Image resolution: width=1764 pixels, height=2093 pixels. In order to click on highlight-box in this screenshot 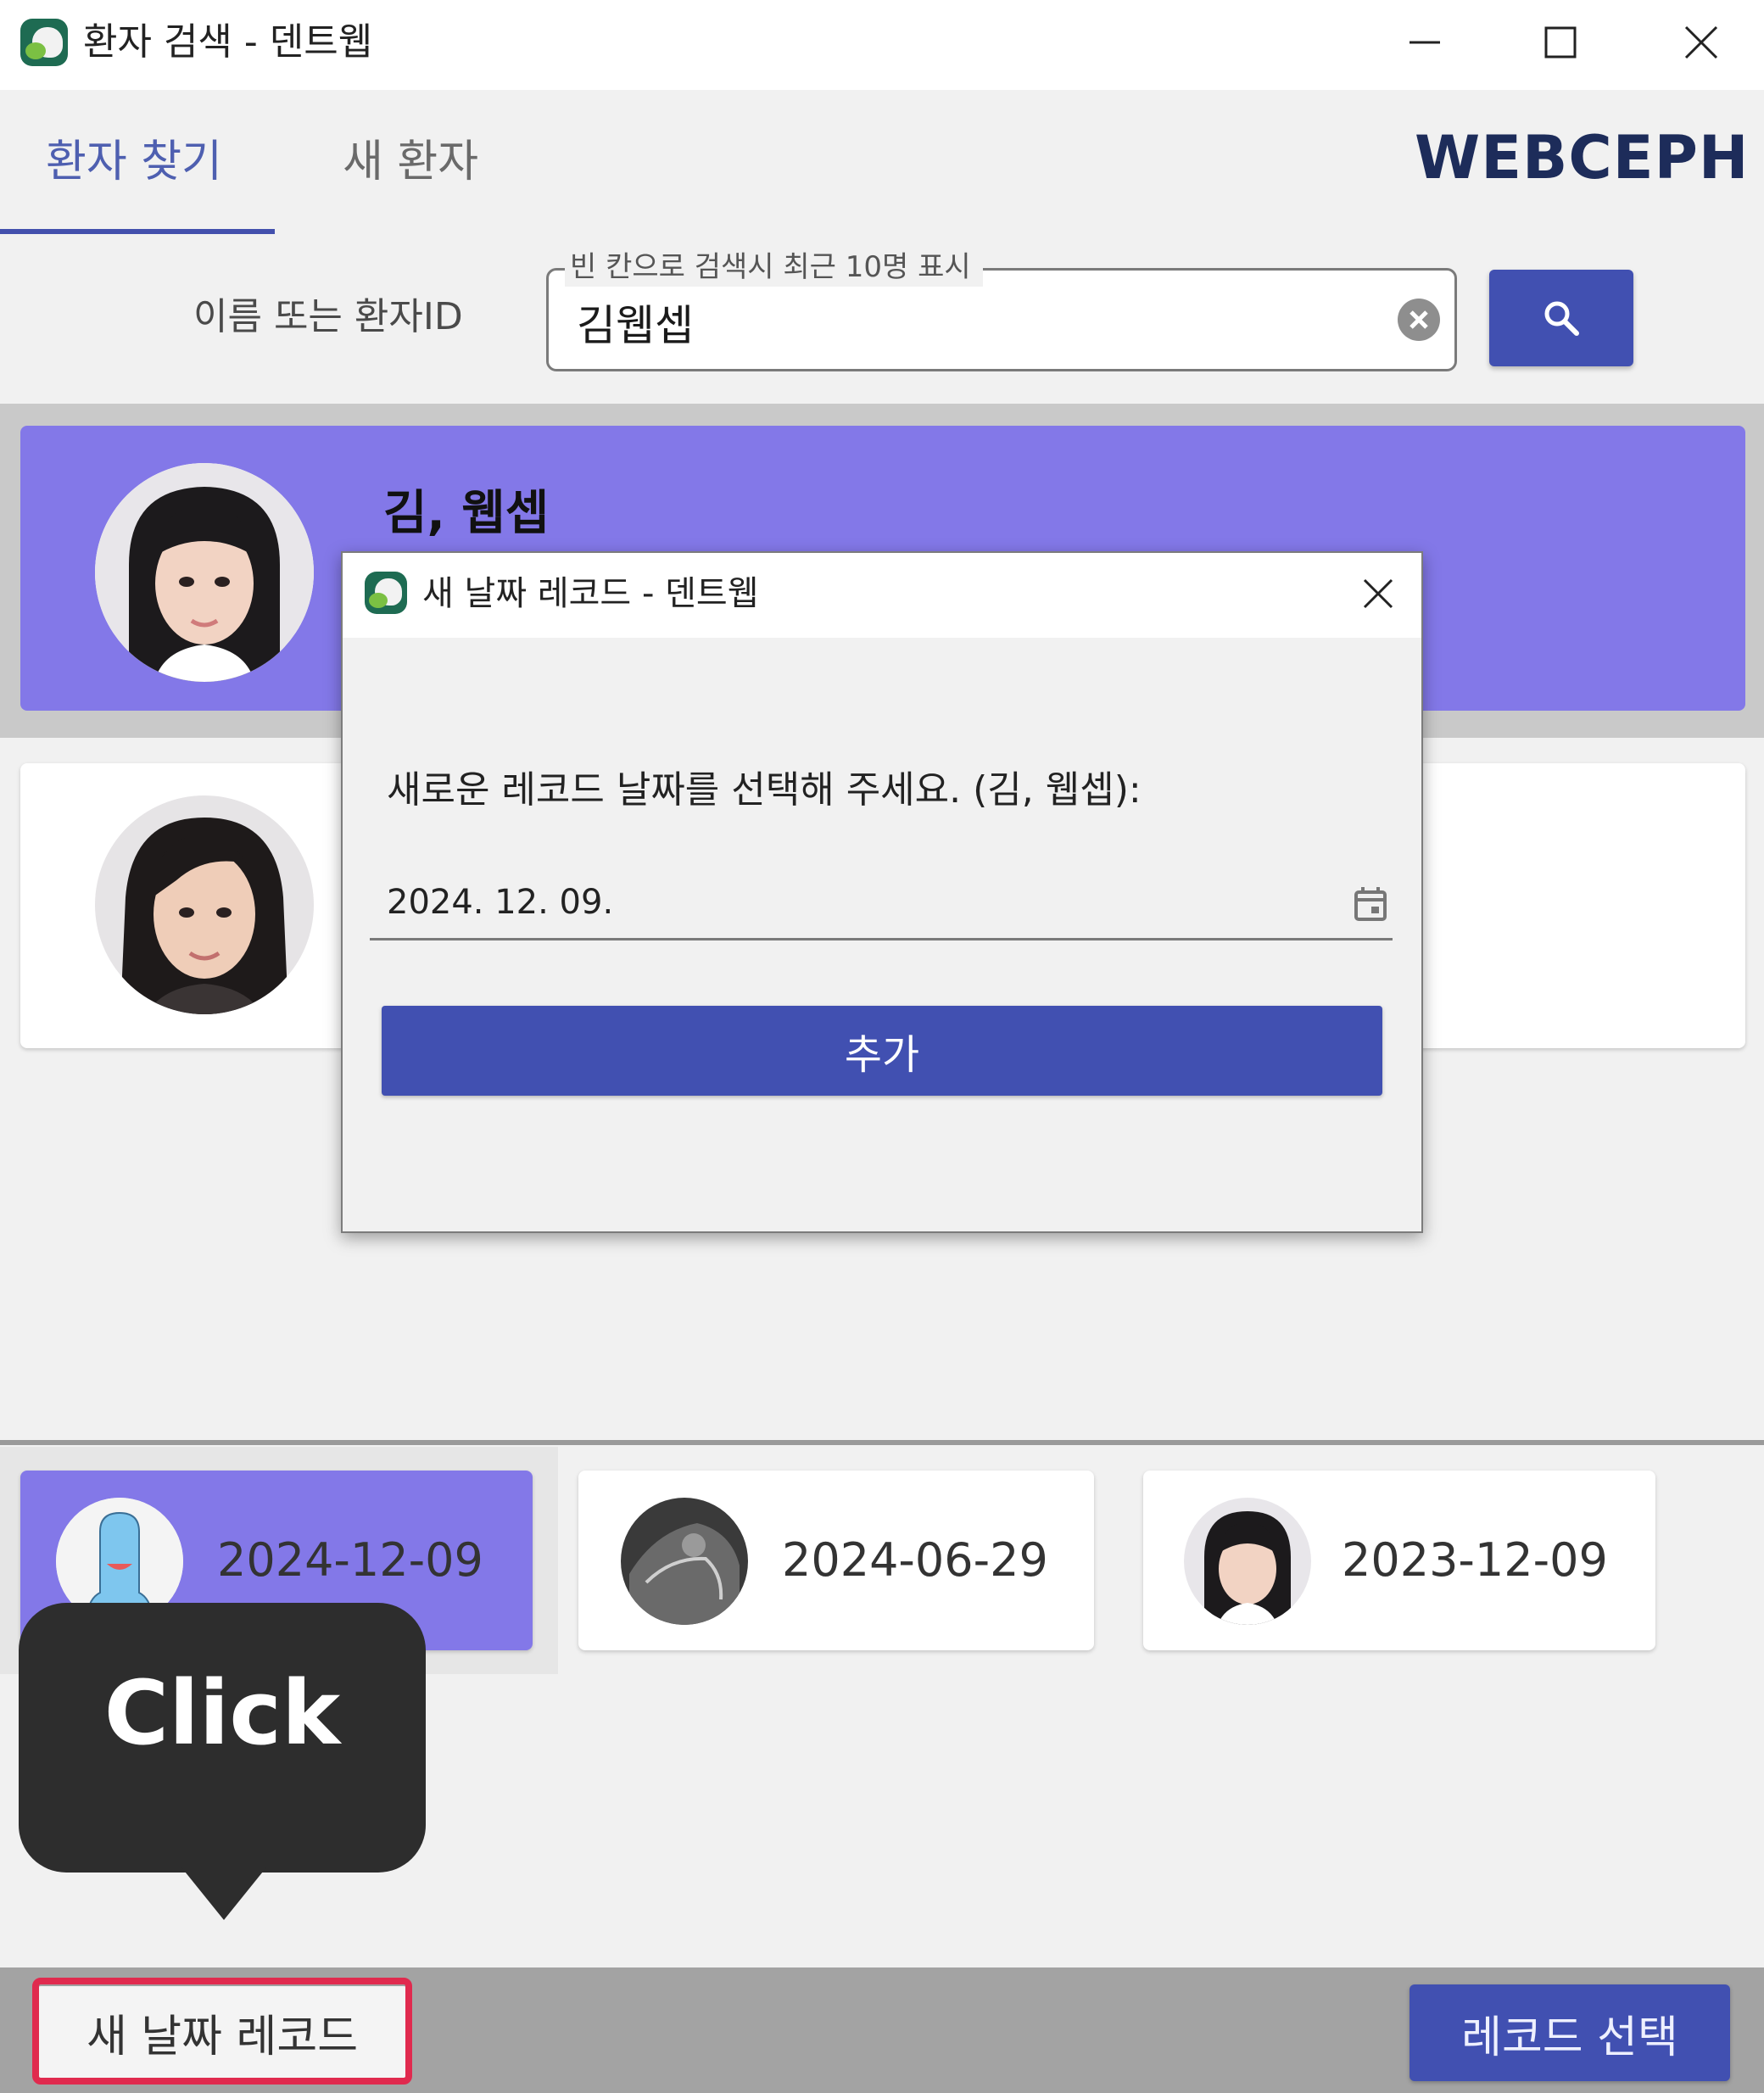, I will do `click(222, 2031)`.